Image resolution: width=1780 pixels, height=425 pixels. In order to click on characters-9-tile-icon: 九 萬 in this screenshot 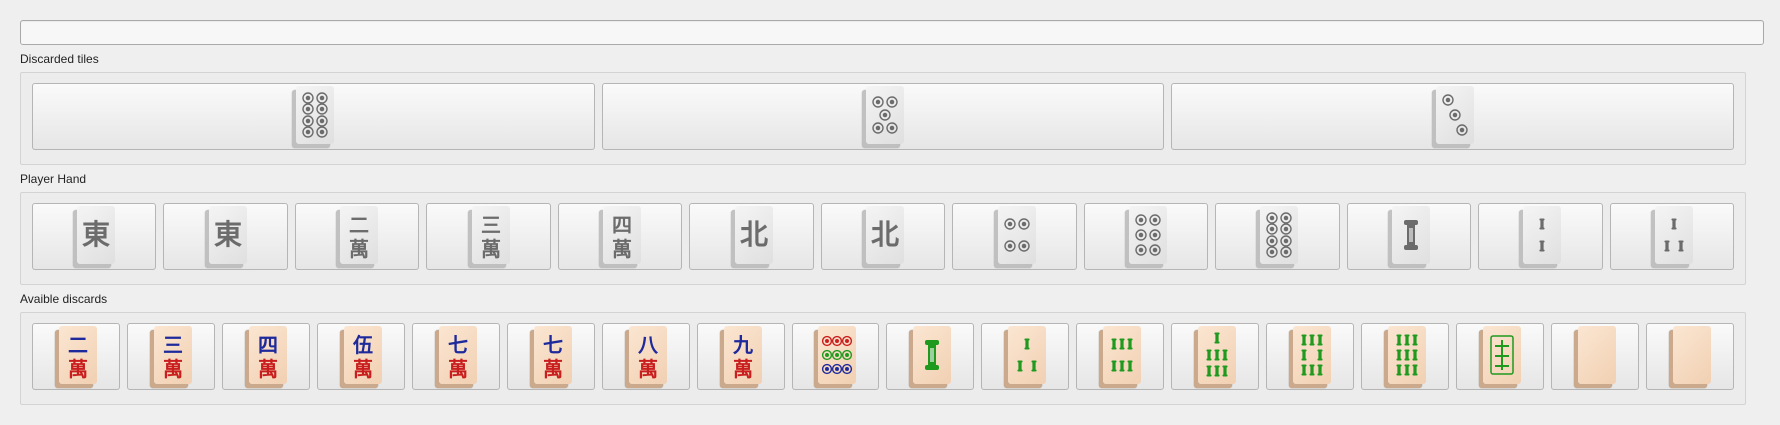, I will do `click(741, 356)`.